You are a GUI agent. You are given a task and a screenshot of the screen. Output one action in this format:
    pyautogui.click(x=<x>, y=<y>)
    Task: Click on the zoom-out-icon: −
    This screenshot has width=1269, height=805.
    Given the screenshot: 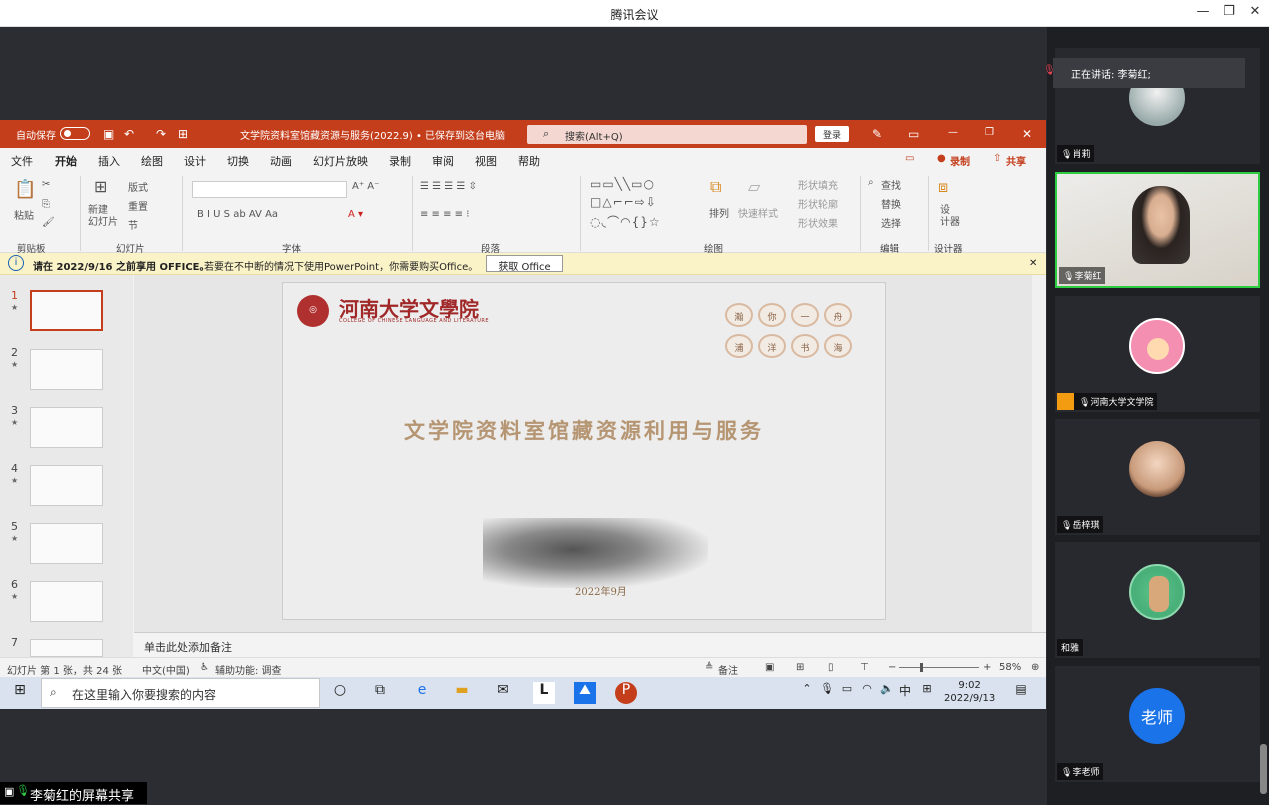 What is the action you would take?
    pyautogui.click(x=892, y=667)
    